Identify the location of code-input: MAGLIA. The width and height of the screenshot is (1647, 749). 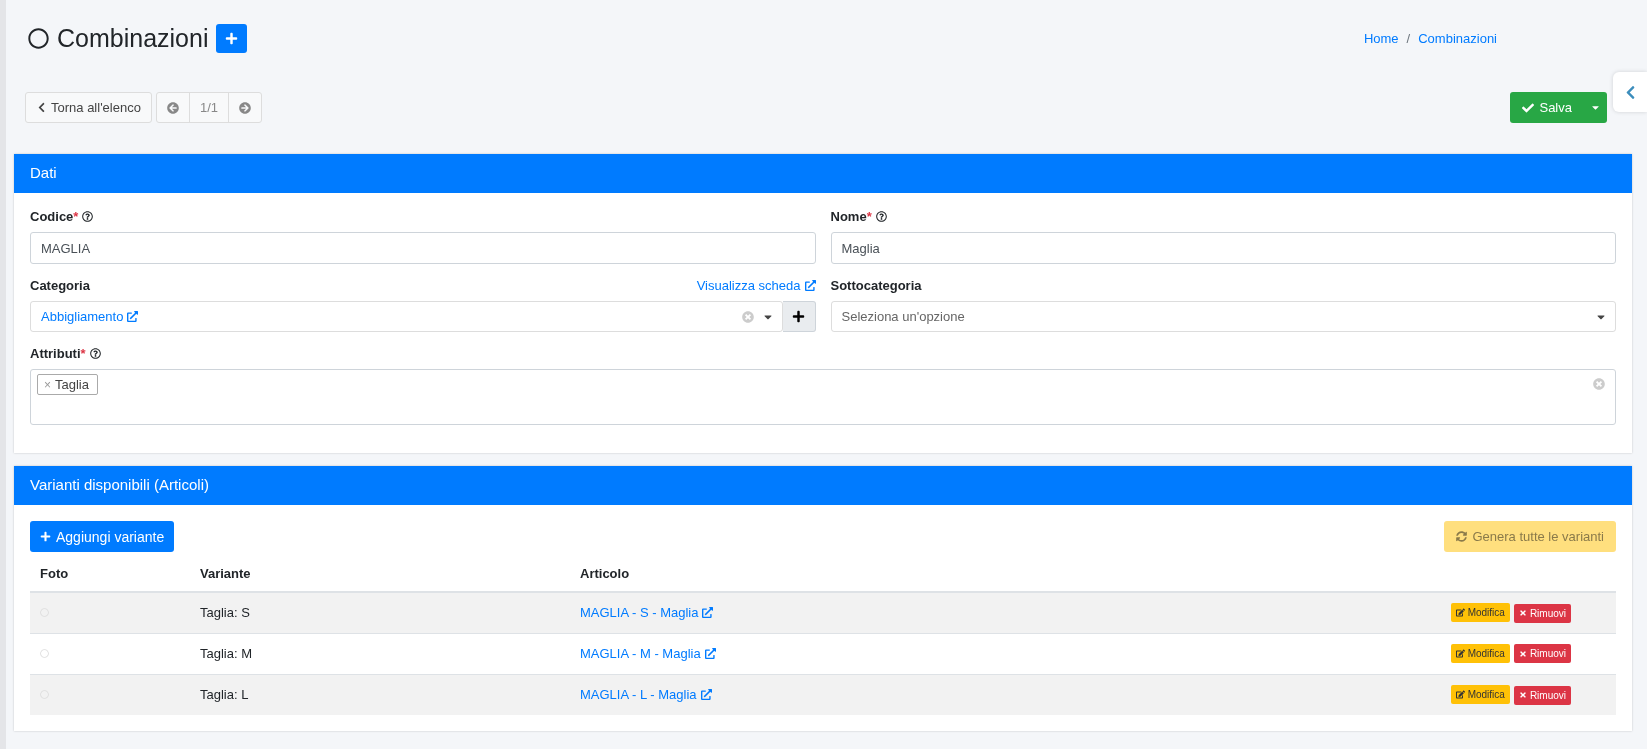
(423, 248).